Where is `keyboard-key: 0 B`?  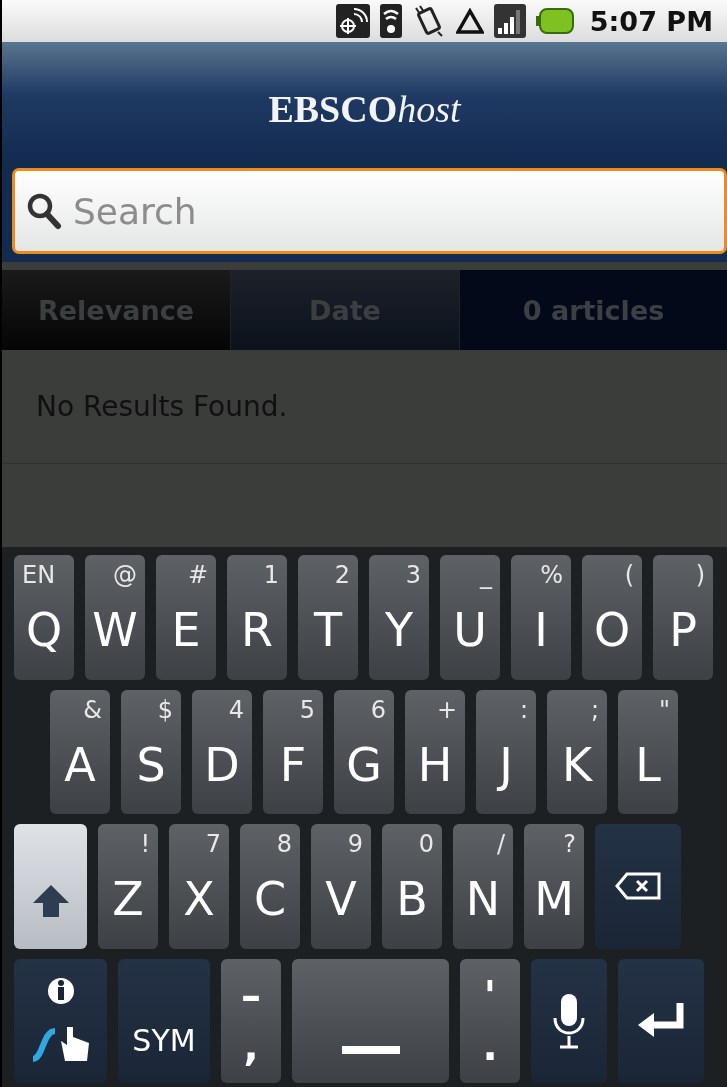 keyboard-key: 0 B is located at coordinates (412, 886).